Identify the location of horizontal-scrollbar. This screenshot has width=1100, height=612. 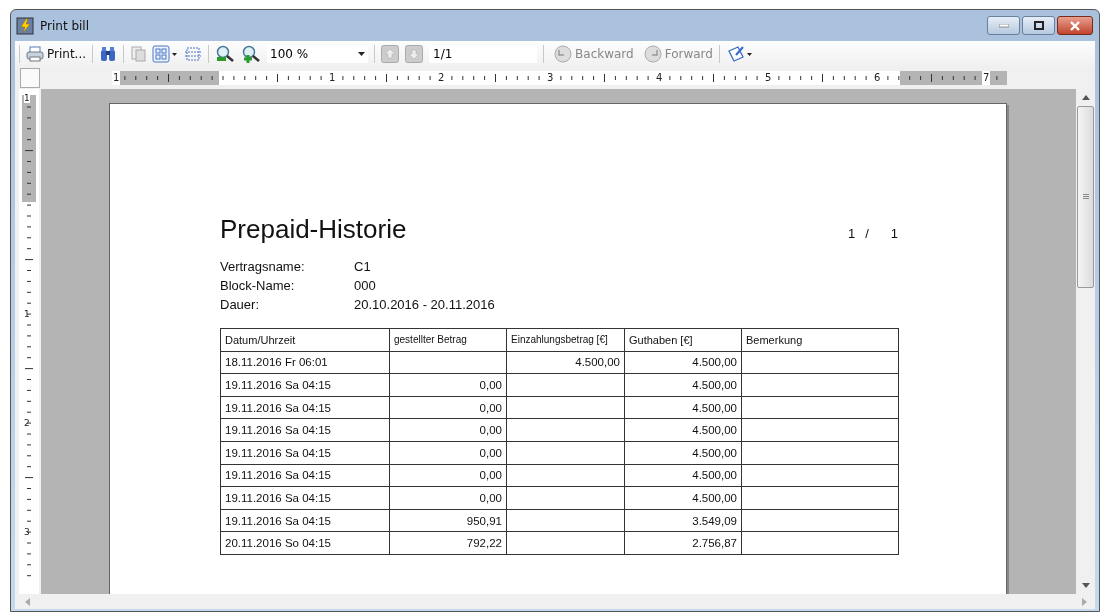
(555, 601).